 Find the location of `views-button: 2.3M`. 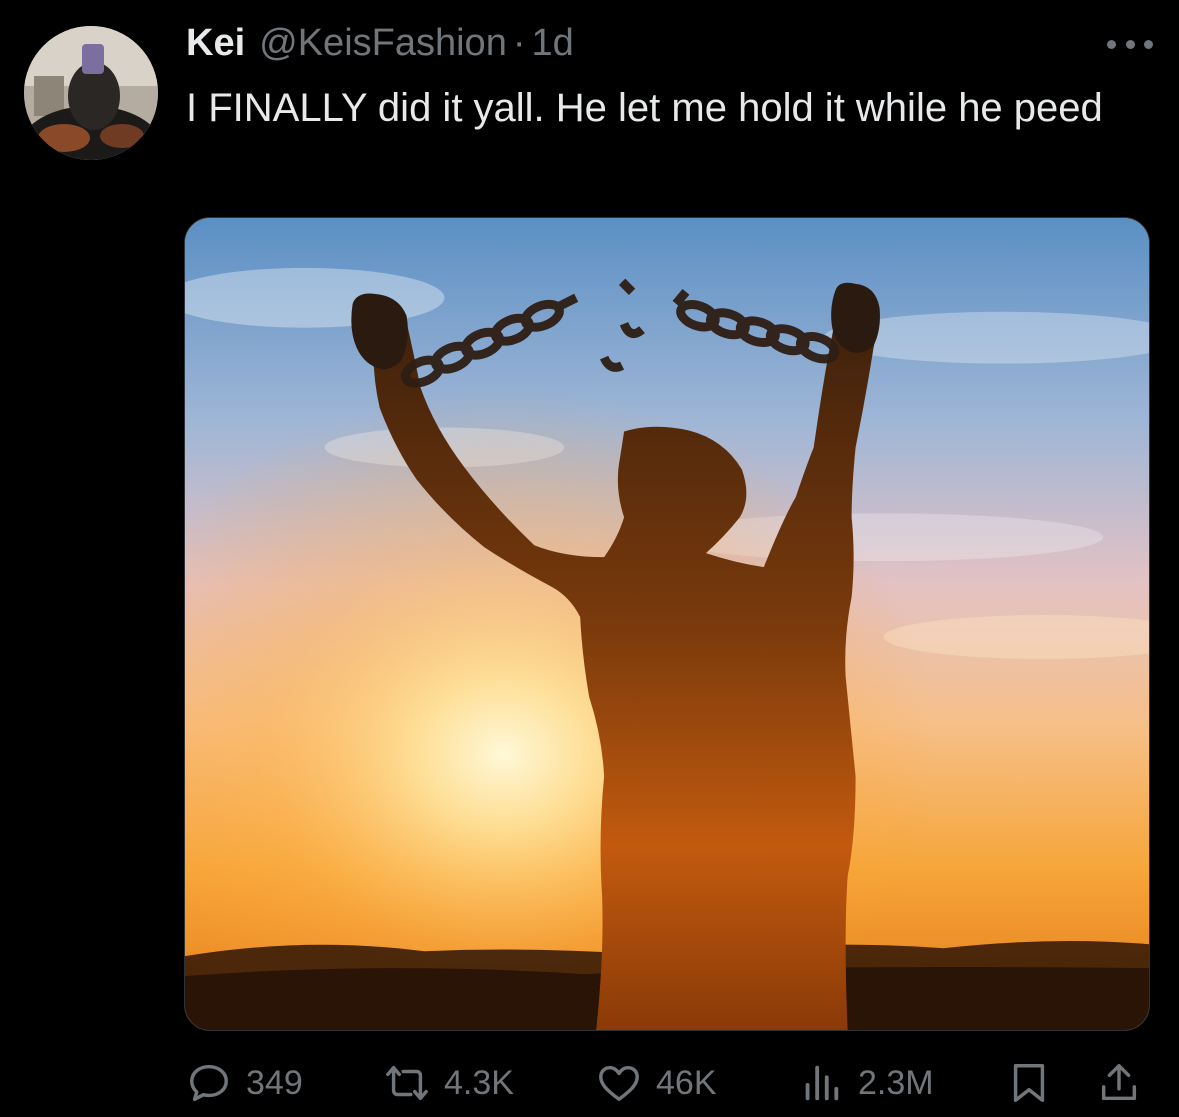

views-button: 2.3M is located at coordinates (866, 1083).